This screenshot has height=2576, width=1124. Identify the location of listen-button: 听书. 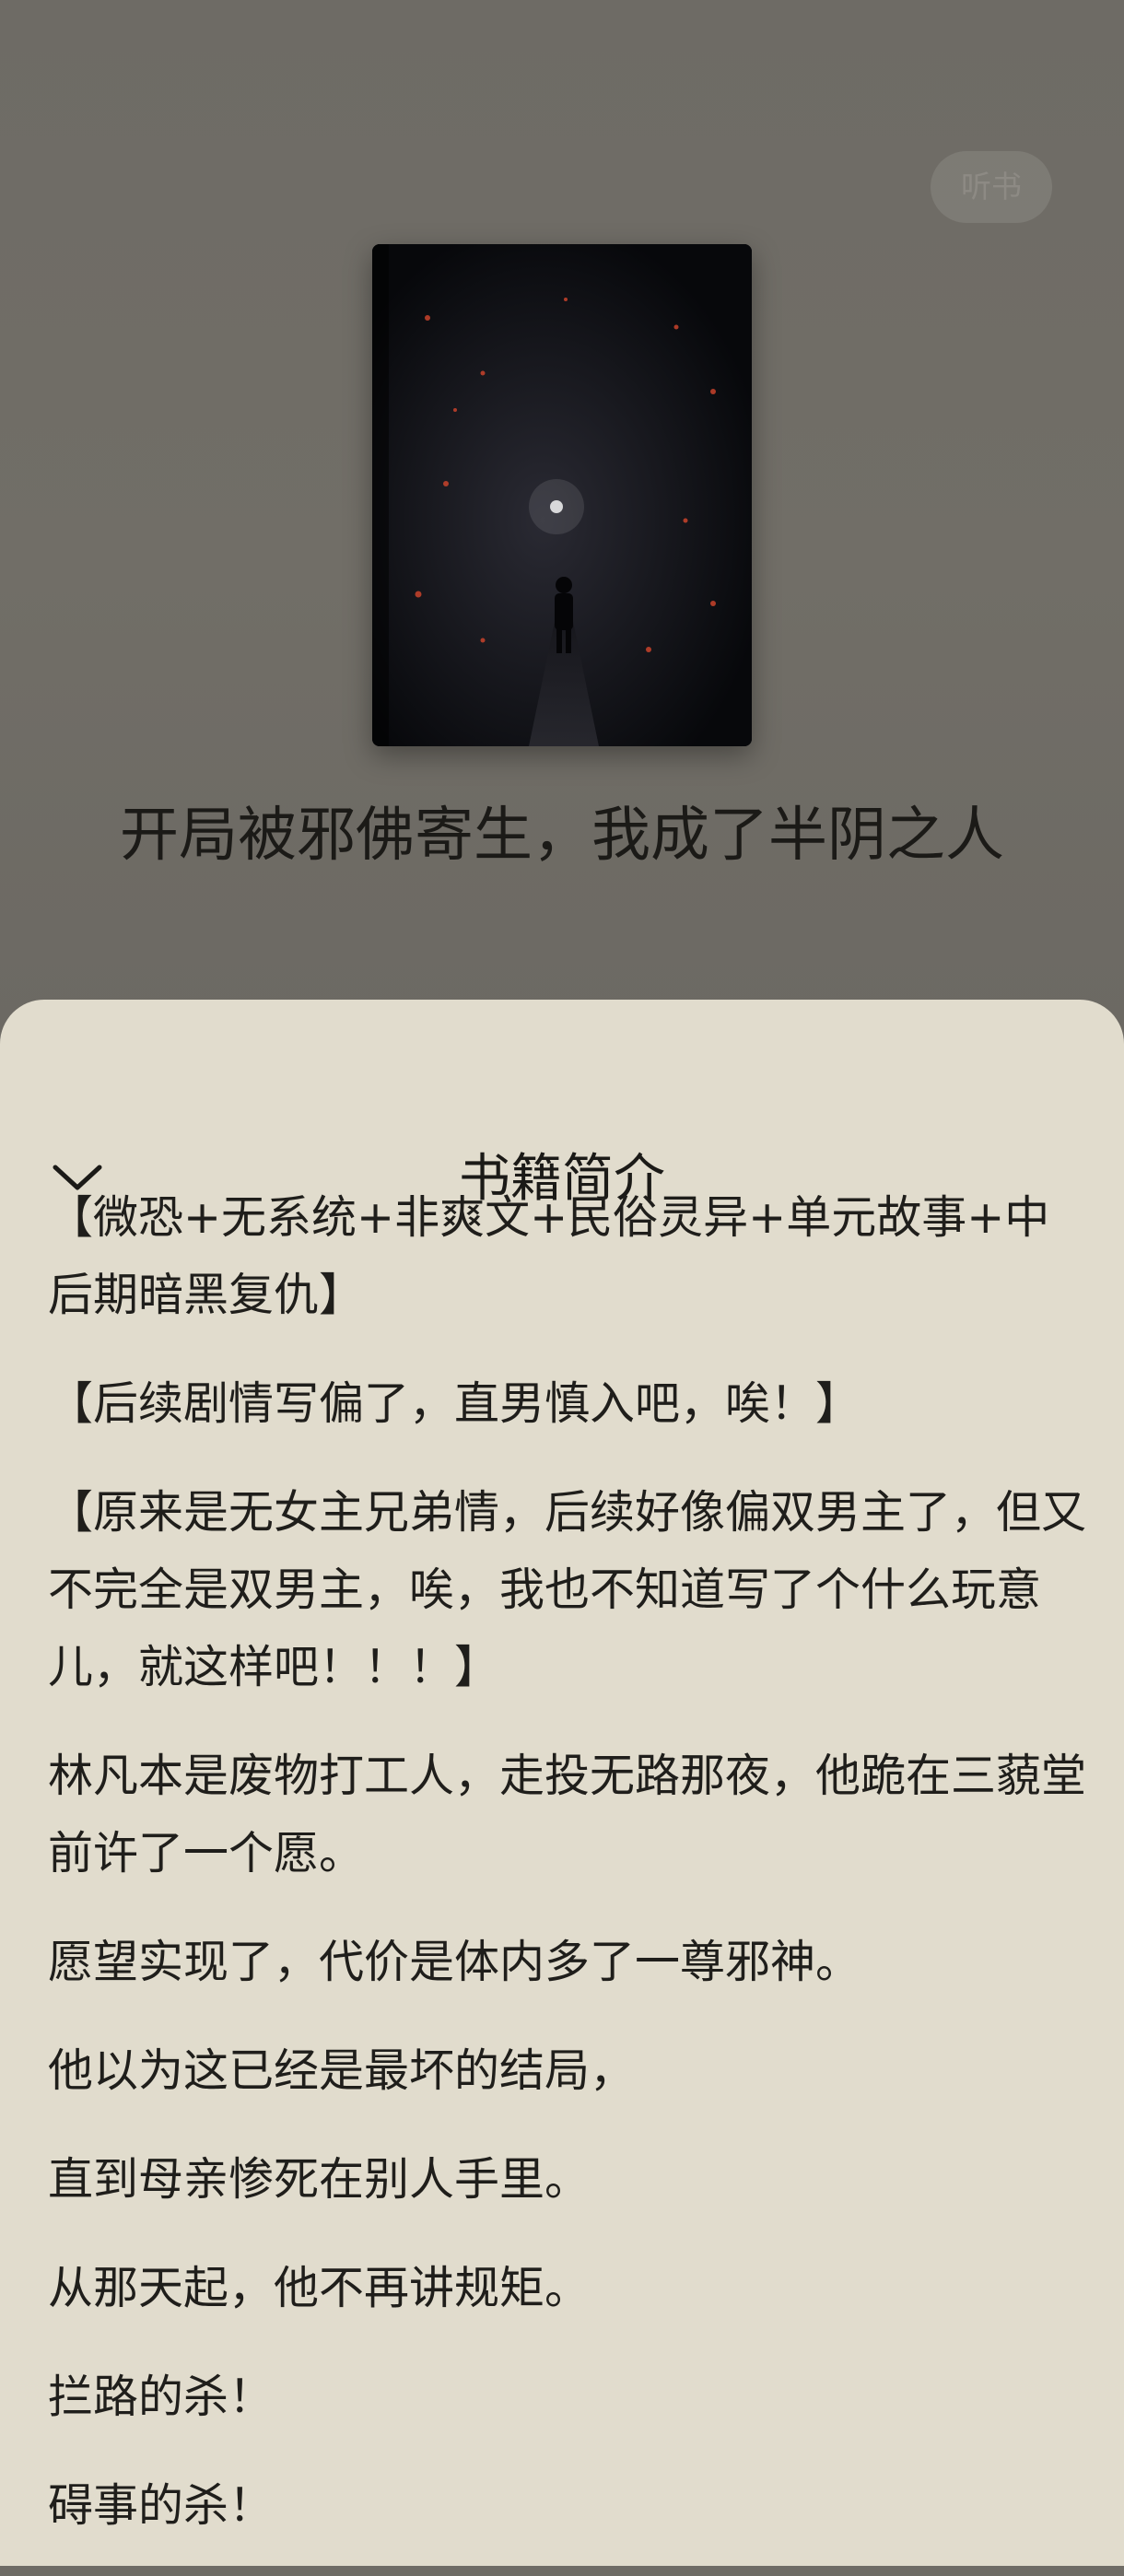
(991, 187).